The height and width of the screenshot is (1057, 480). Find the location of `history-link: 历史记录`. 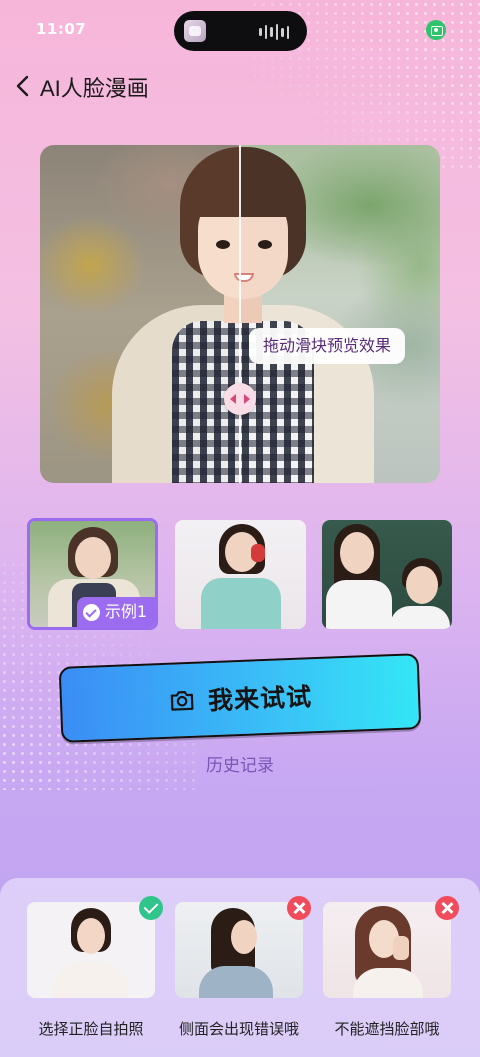

history-link: 历史记录 is located at coordinates (240, 763).